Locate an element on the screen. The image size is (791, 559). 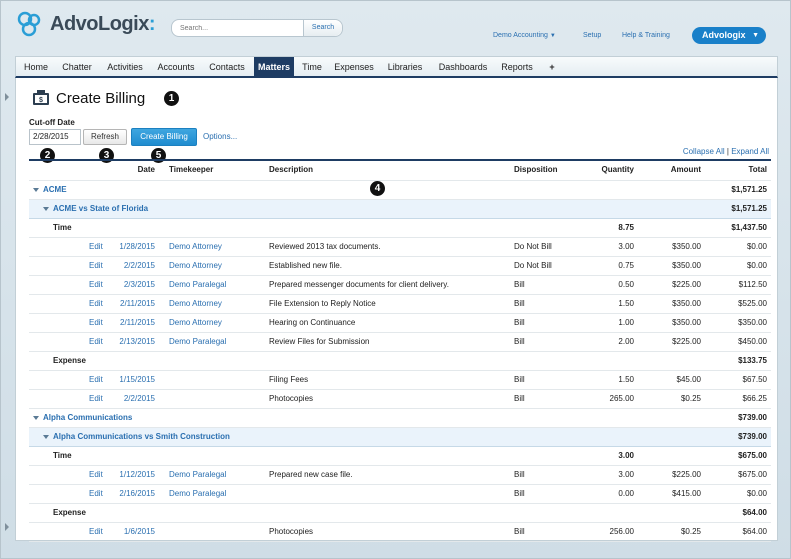
tab-matters: Matters is located at coordinates (274, 67).